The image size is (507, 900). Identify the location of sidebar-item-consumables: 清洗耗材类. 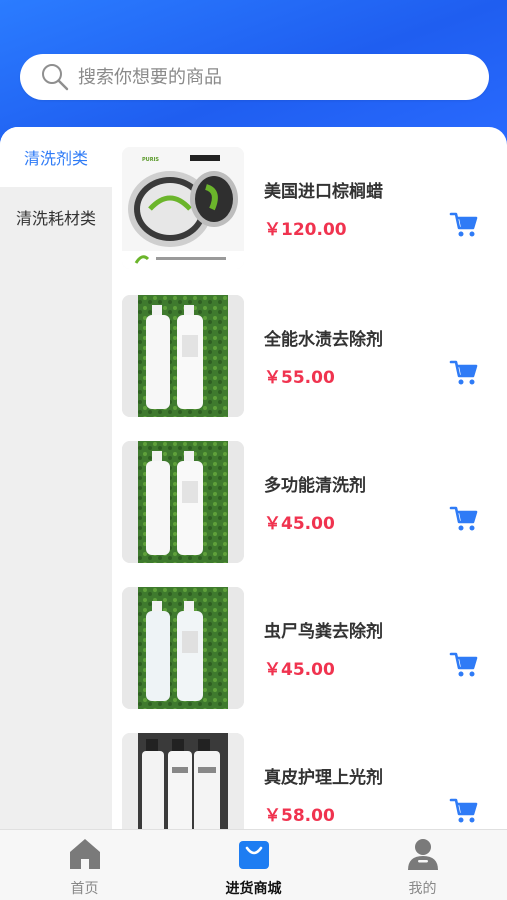
(56, 217).